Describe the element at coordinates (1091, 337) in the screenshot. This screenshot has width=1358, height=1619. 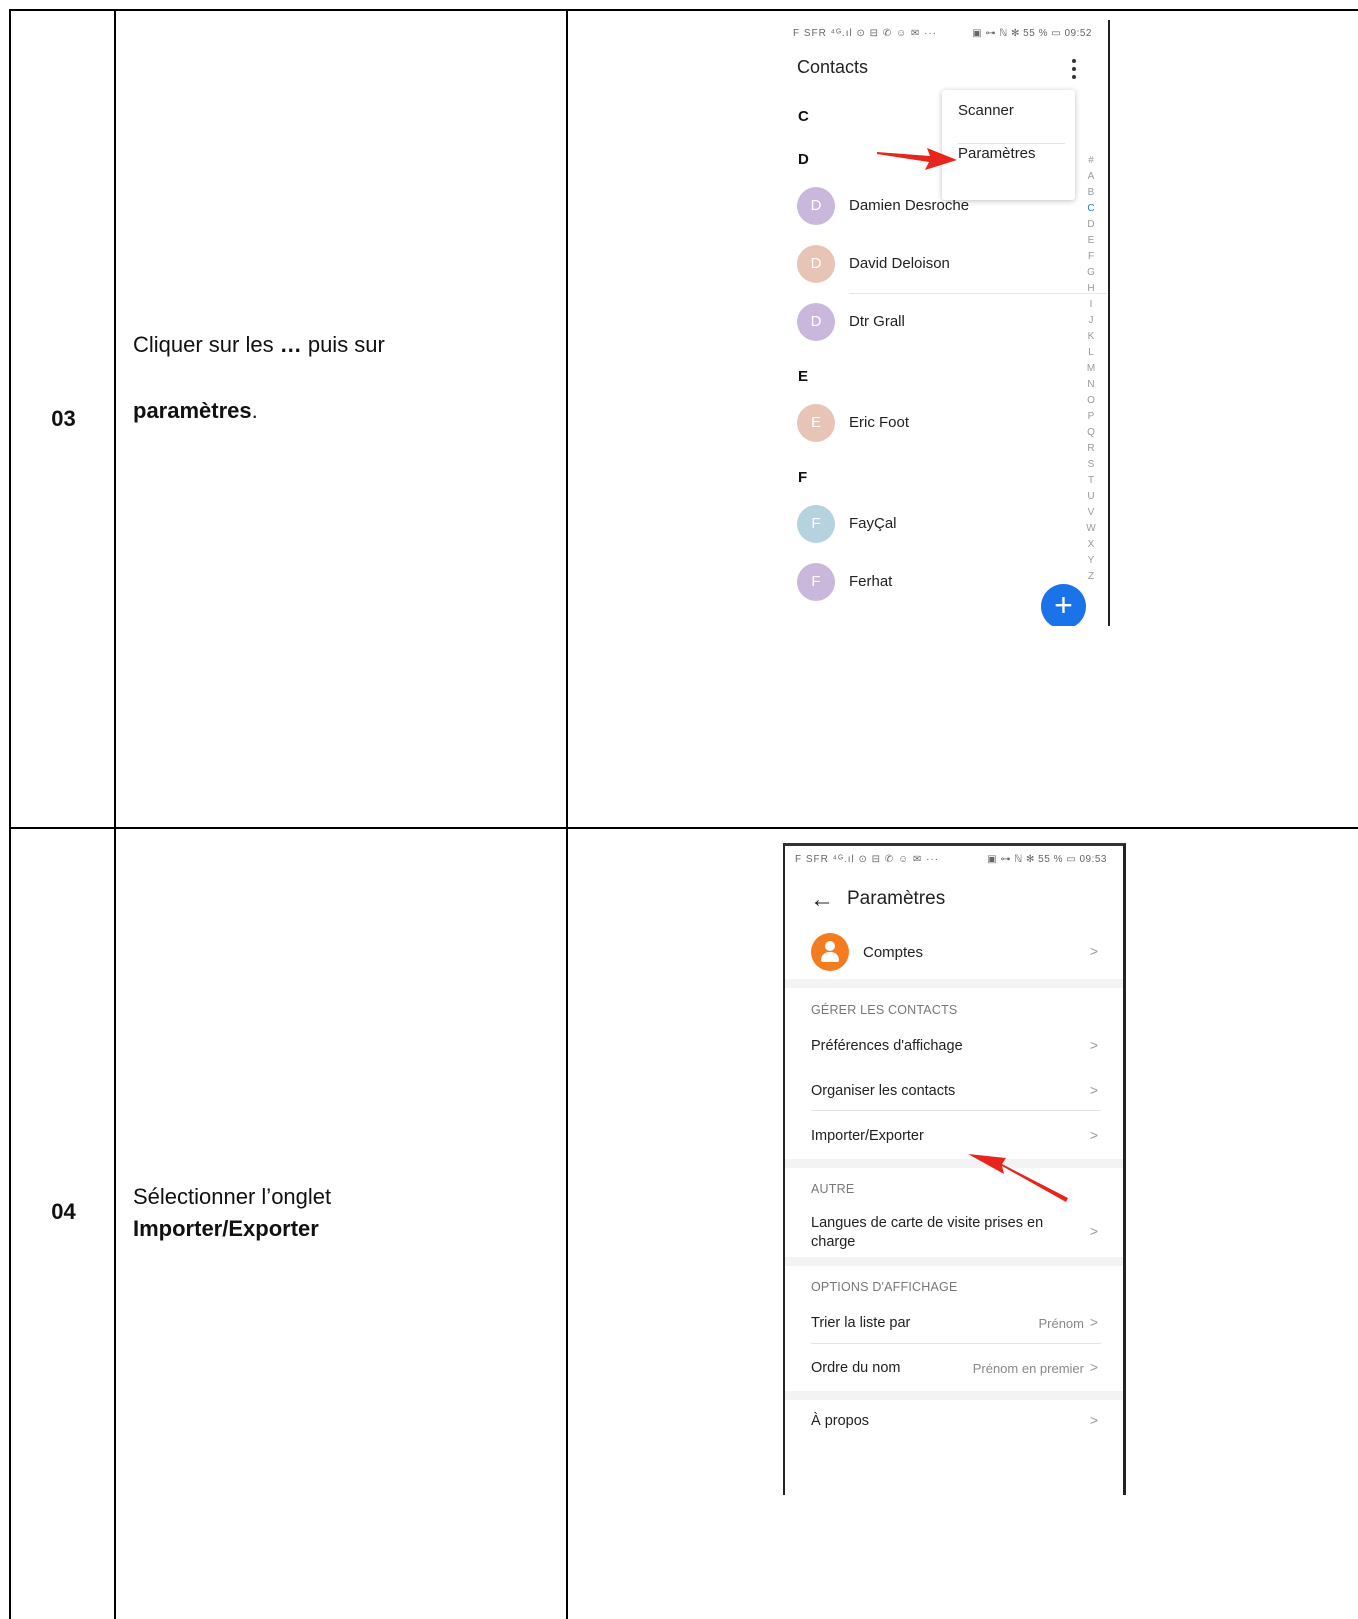
I see `alphabet-letter: K` at that location.